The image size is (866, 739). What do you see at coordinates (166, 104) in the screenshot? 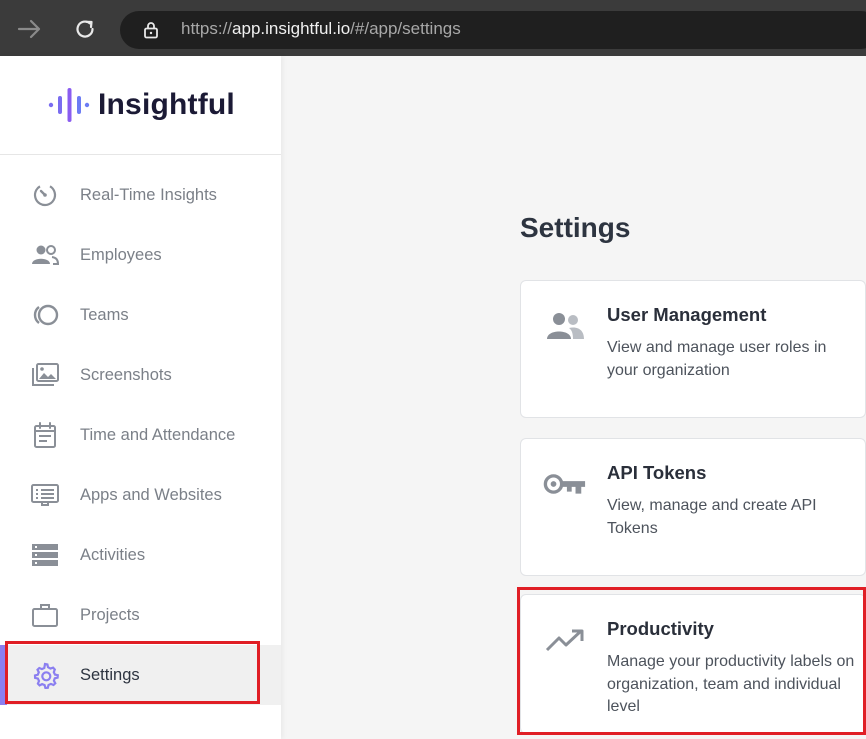
I see `brand-name: Insightful` at bounding box center [166, 104].